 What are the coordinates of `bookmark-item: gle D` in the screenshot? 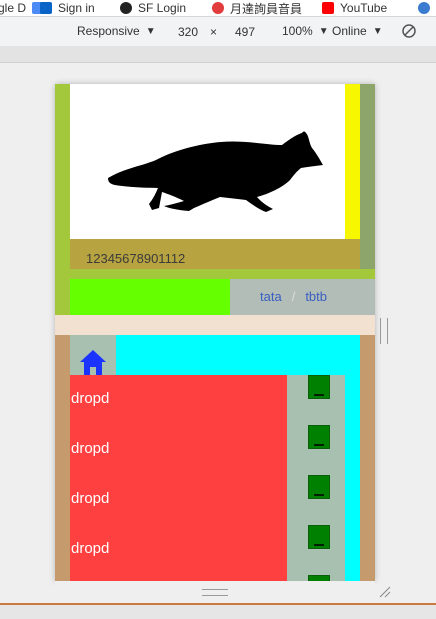 It's located at (22, 8).